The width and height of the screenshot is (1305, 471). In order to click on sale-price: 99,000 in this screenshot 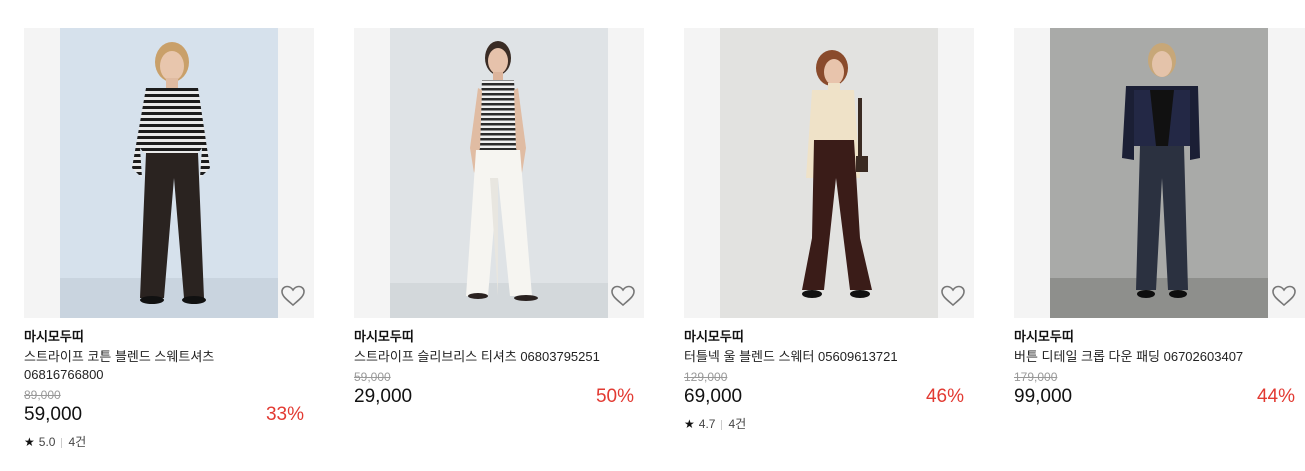, I will do `click(1043, 396)`.